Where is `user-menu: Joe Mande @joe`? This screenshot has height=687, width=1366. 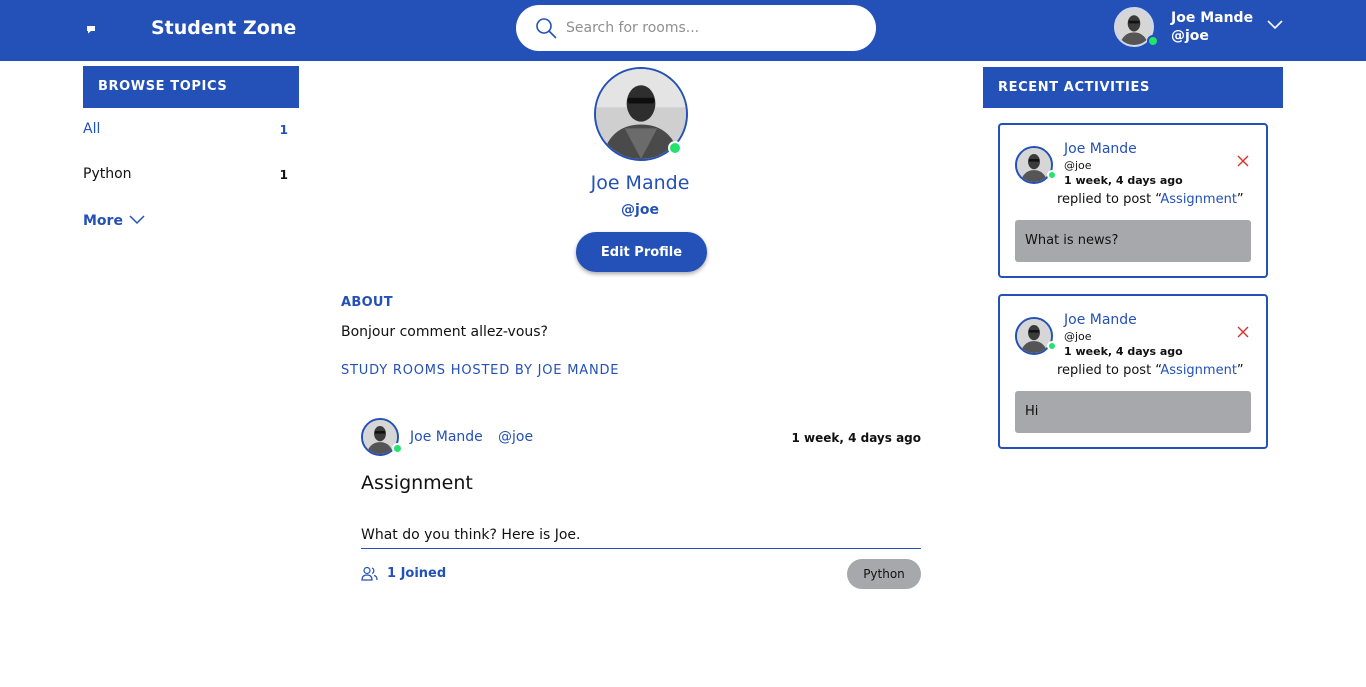 user-menu: Joe Mande @joe is located at coordinates (1202, 29).